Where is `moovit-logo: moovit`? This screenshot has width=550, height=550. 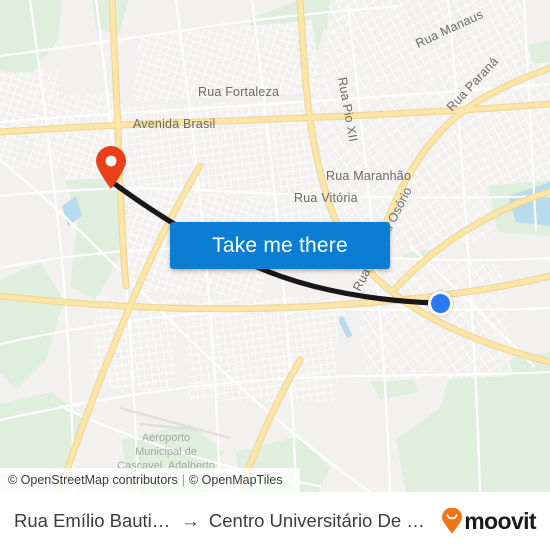
moovit-logo: moovit is located at coordinates (489, 521).